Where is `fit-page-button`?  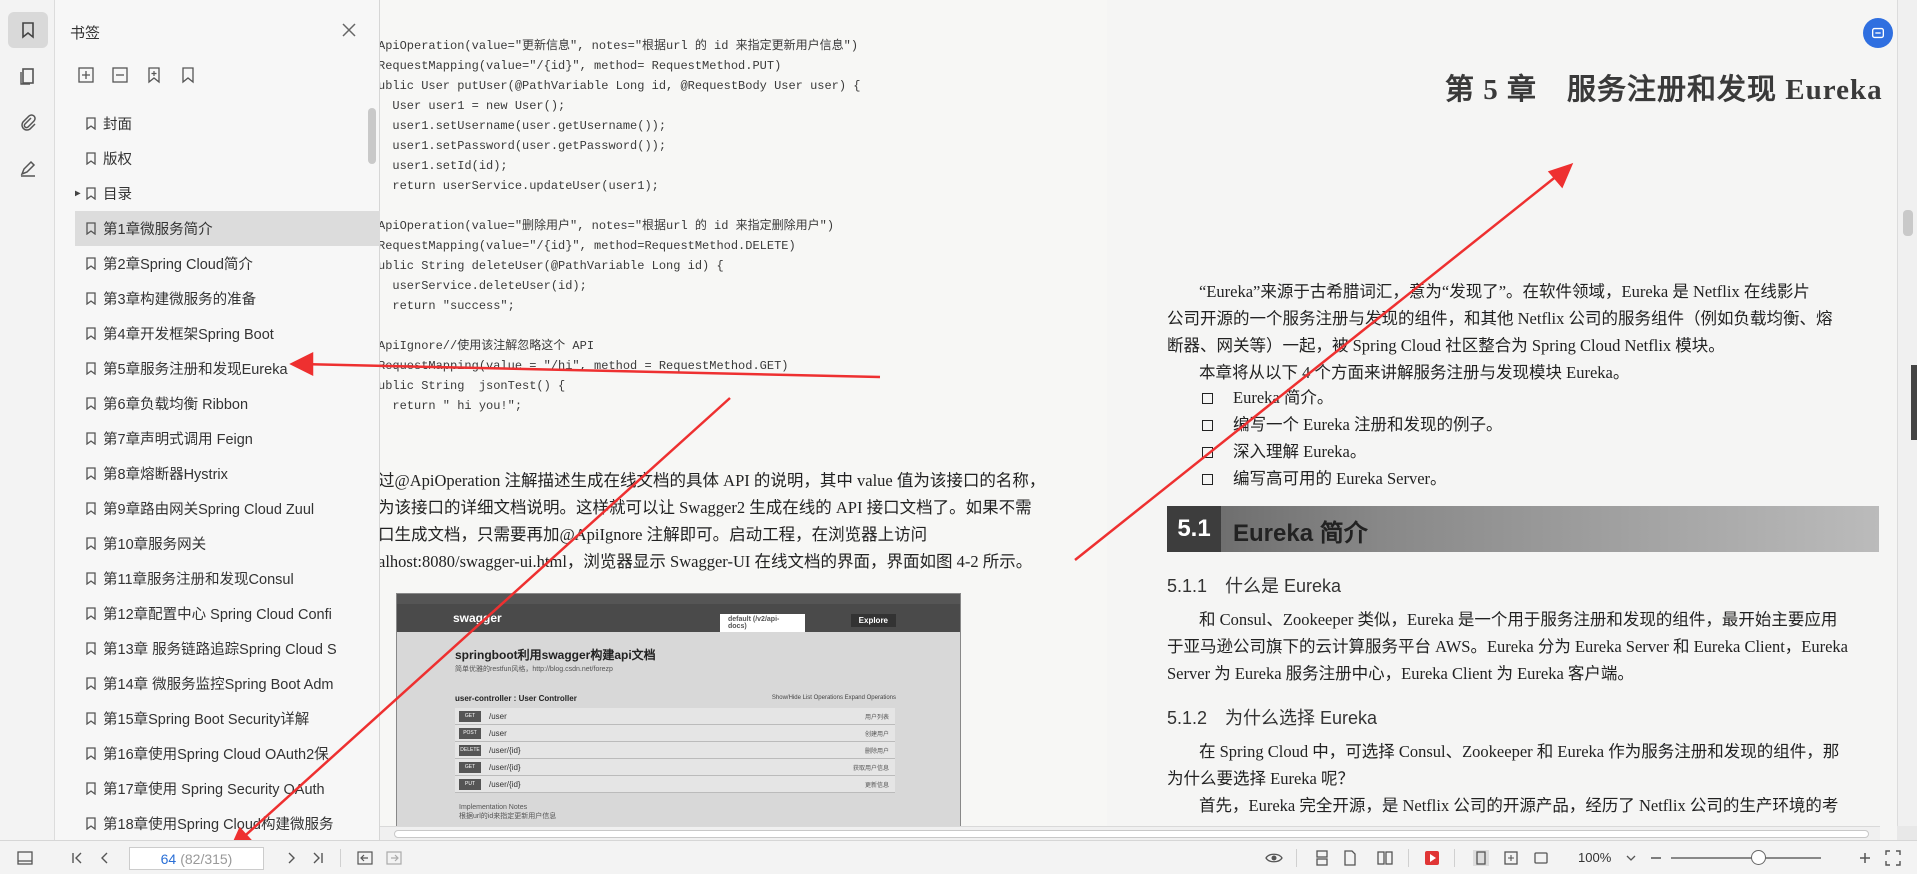 fit-page-button is located at coordinates (1511, 858).